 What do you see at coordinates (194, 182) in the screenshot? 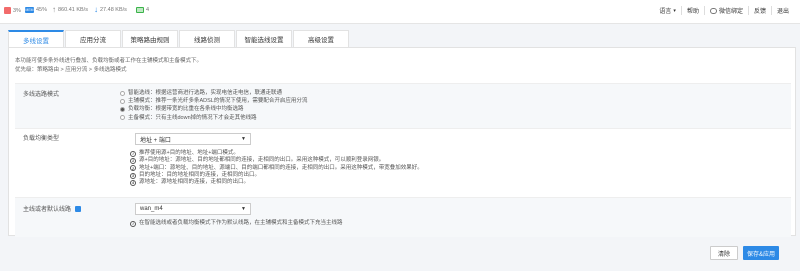
I see `hint-text: 源地址：源地址相同的连接，走相同的出口。` at bounding box center [194, 182].